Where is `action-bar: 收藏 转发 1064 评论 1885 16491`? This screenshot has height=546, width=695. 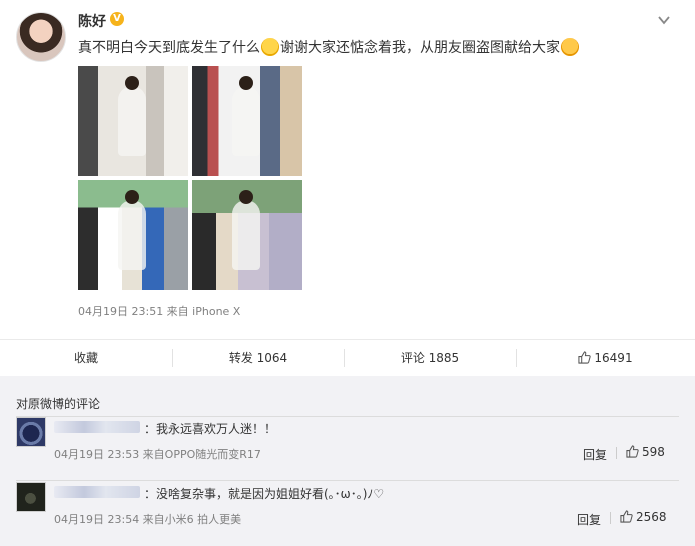 action-bar: 收藏 转发 1064 评论 1885 16491 is located at coordinates (347, 358).